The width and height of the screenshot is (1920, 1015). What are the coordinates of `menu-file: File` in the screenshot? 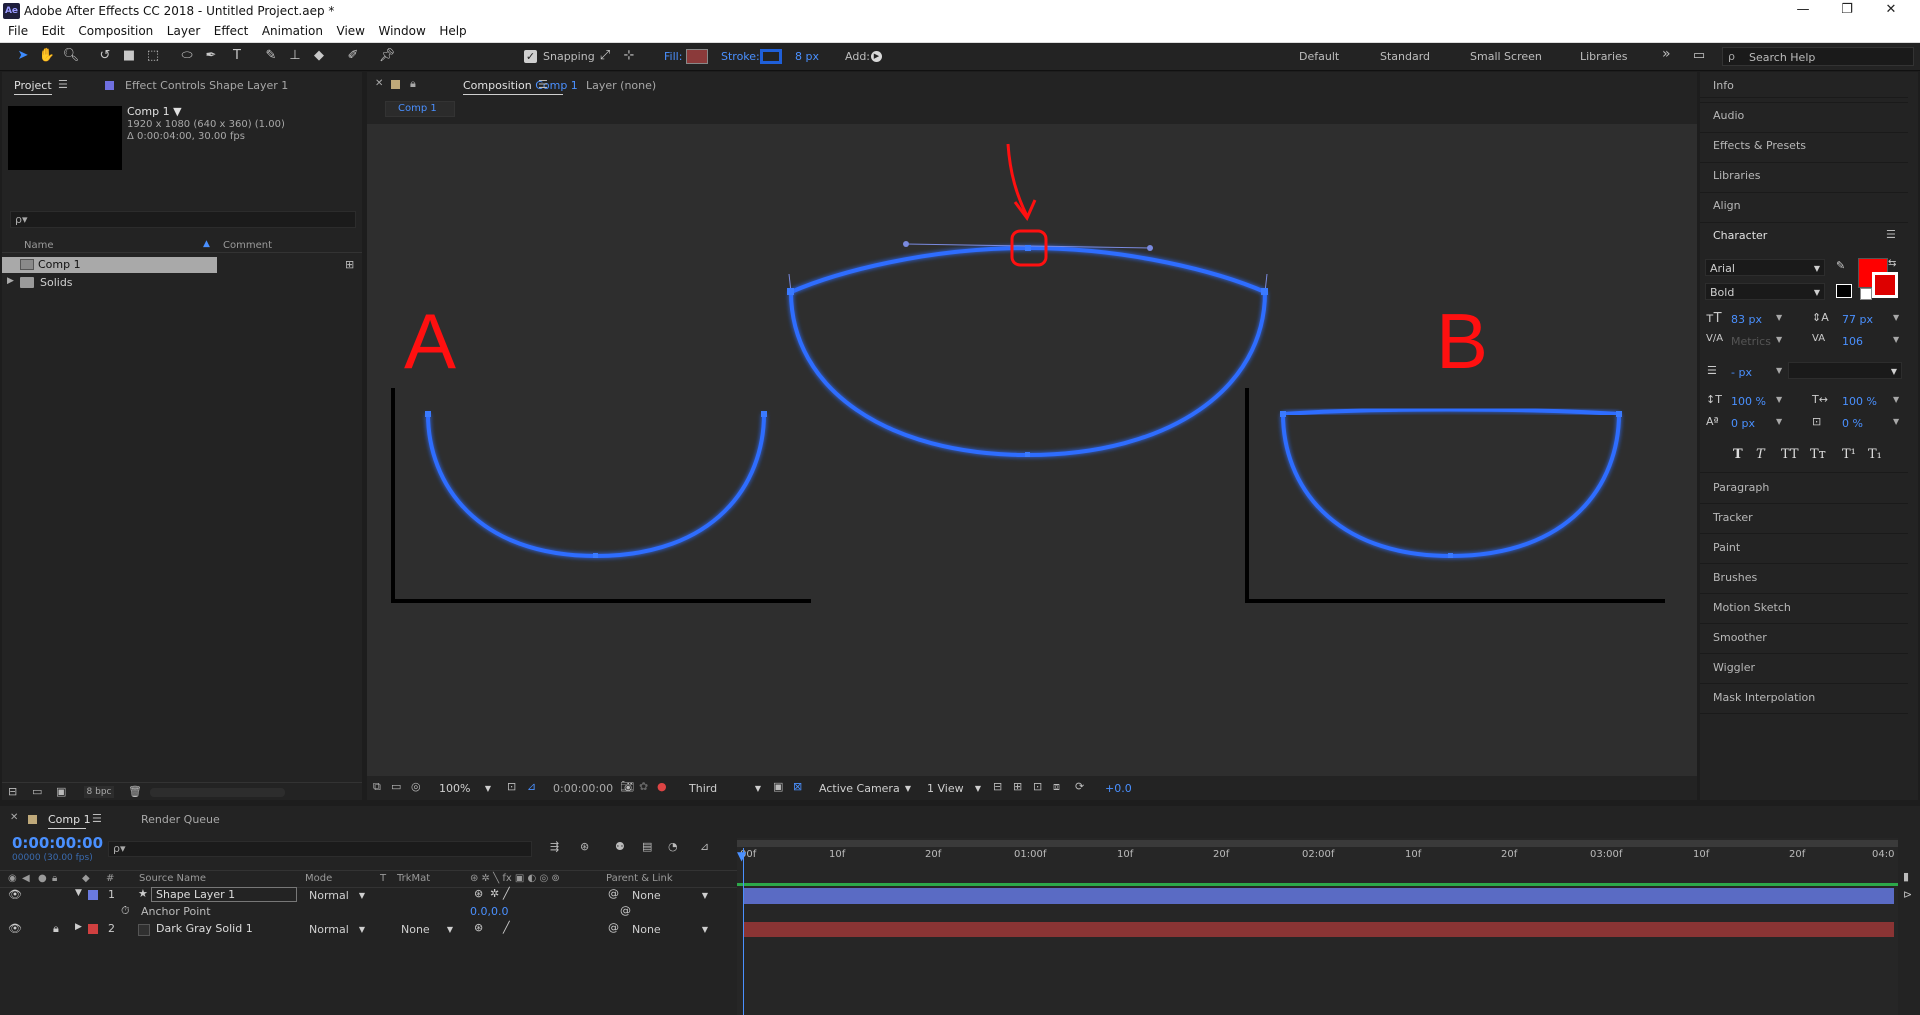 It's located at (18, 30).